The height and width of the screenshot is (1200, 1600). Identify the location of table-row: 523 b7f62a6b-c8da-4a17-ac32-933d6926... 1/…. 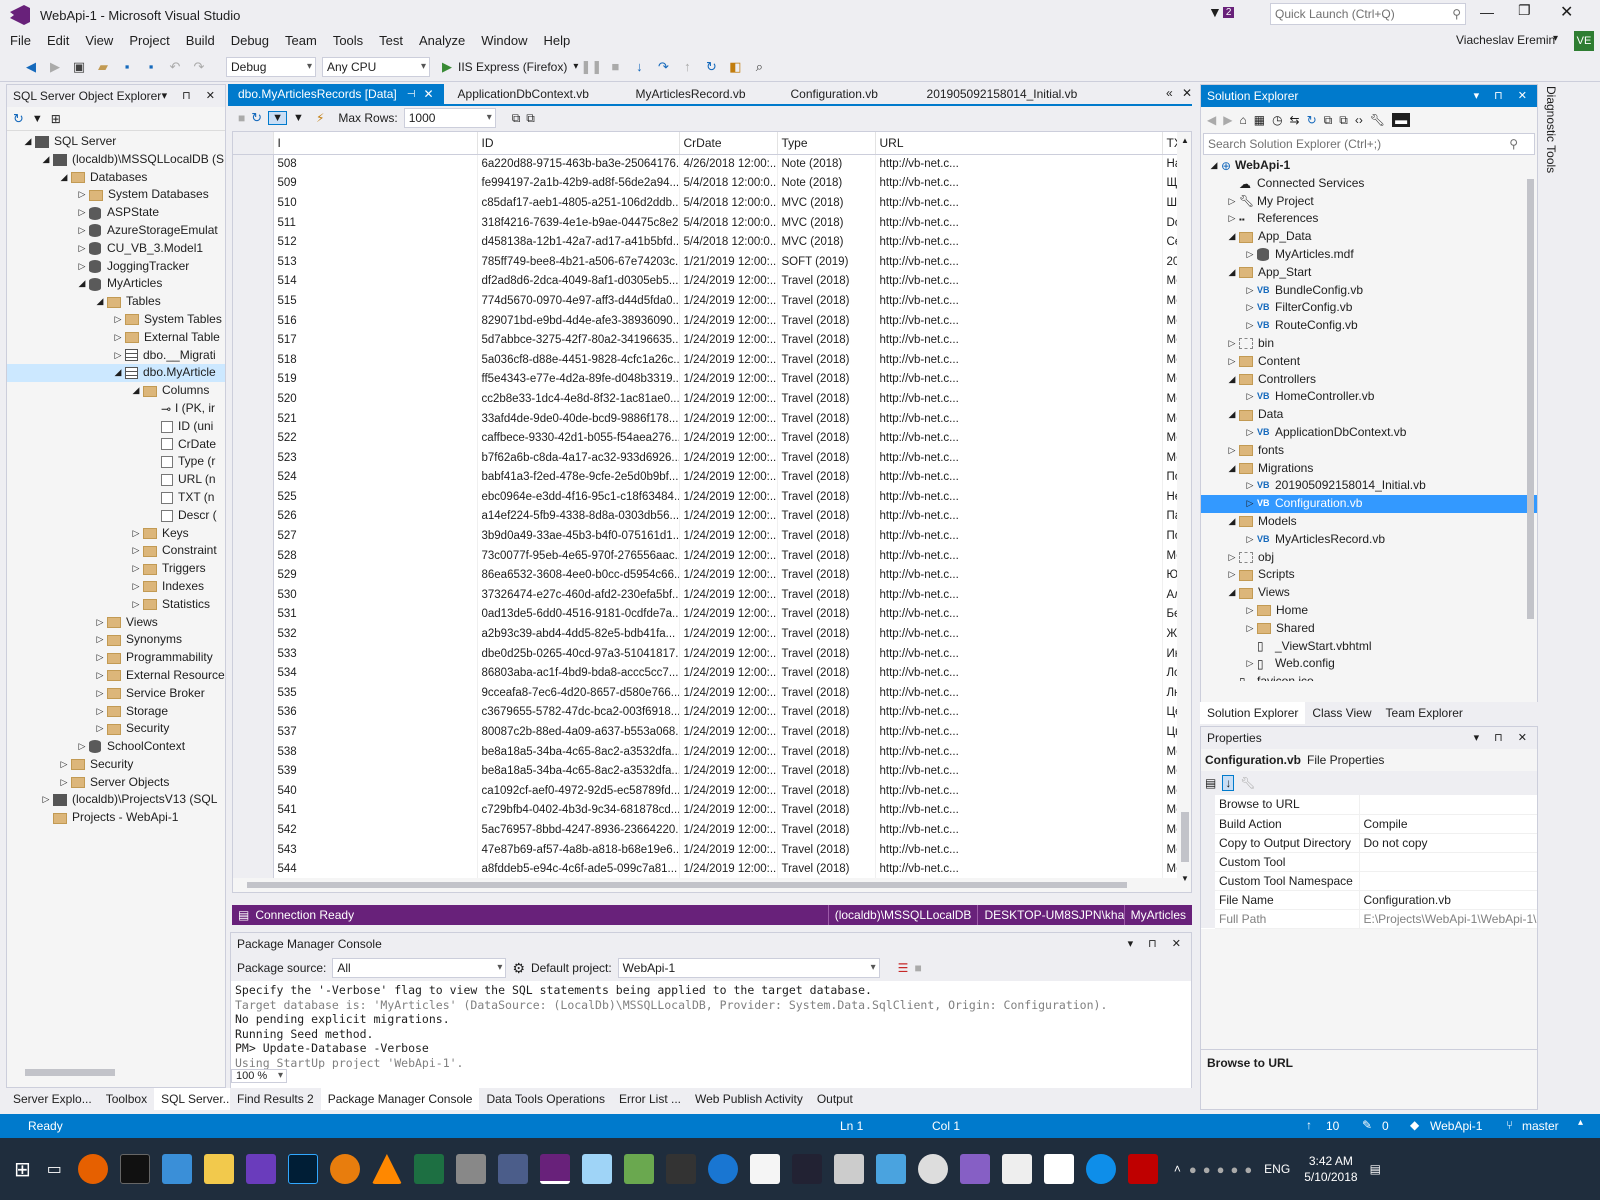
(712, 457).